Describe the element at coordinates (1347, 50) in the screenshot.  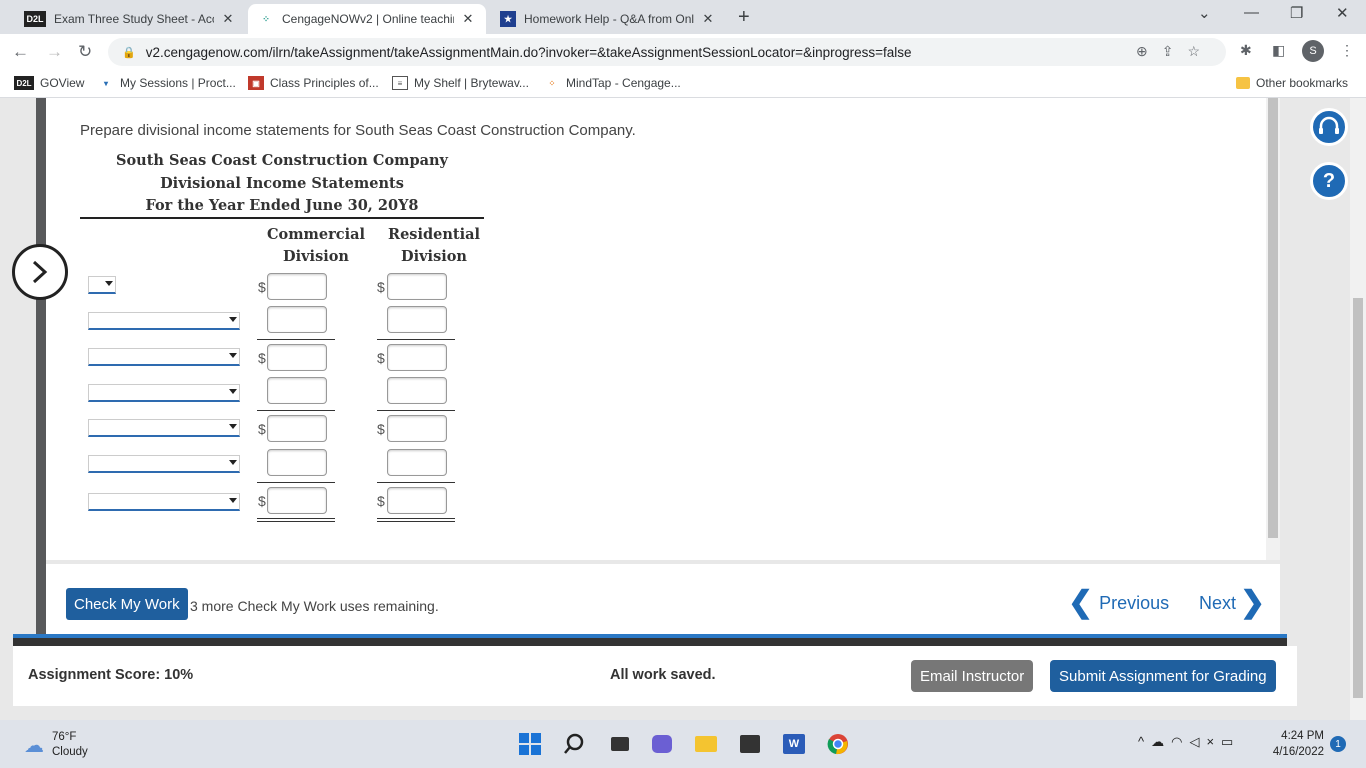
I see `menu-icon: ⋮` at that location.